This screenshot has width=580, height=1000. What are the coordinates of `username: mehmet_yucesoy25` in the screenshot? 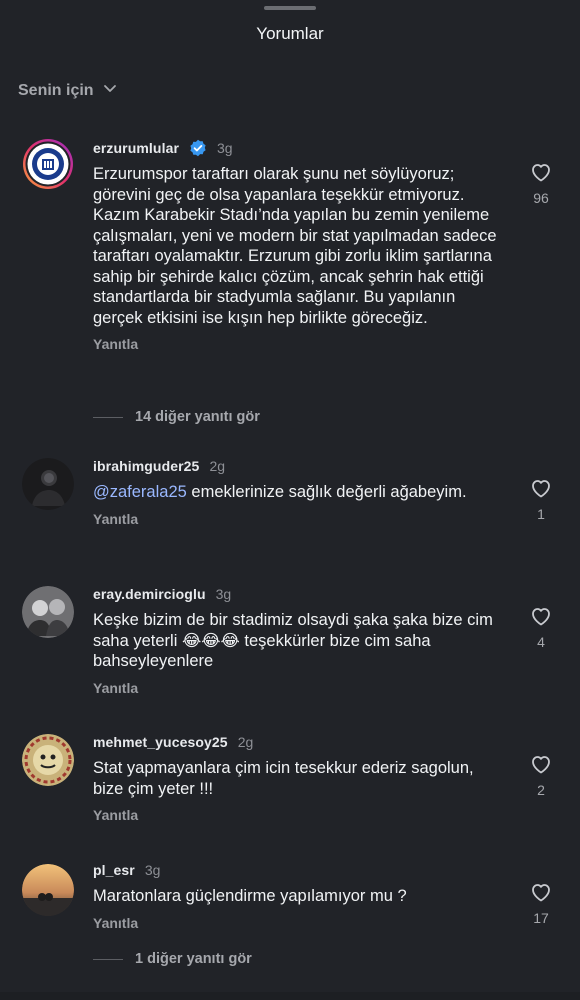 It's located at (160, 742).